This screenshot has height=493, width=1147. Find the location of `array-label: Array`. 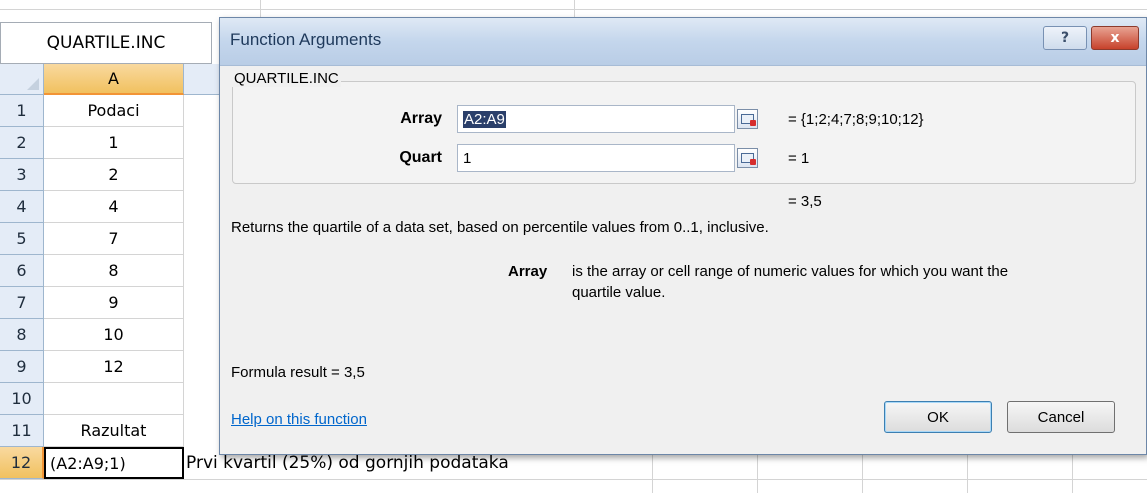

array-label: Array is located at coordinates (421, 118).